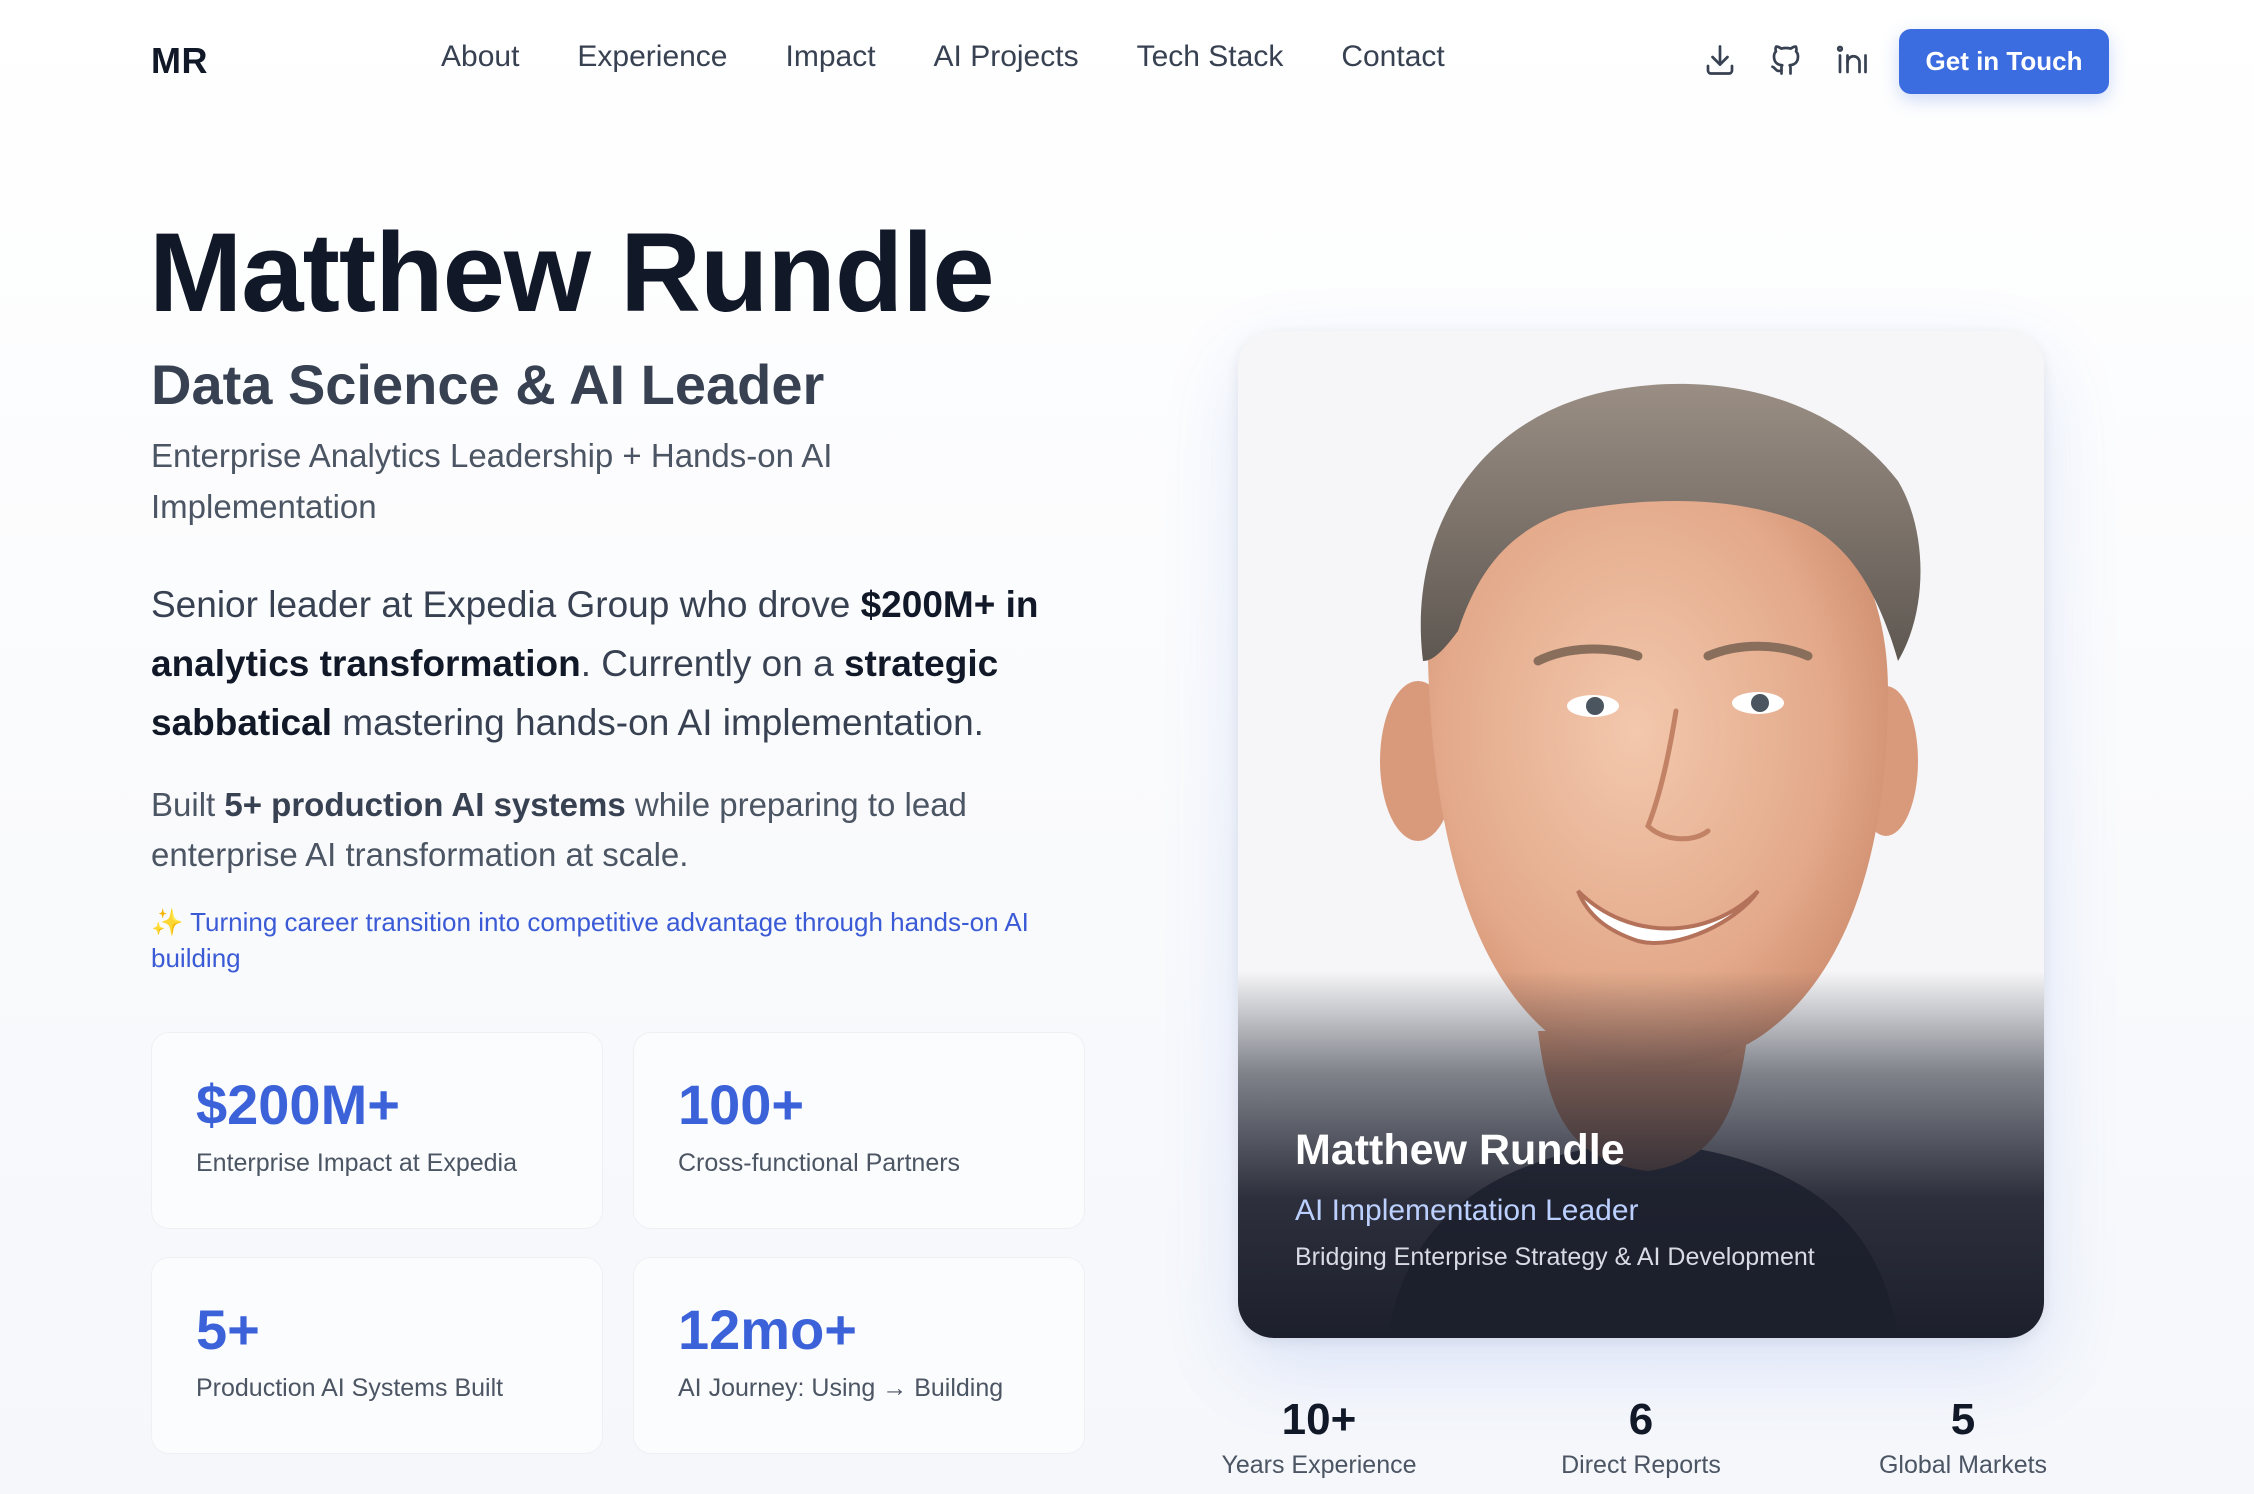 Image resolution: width=2254 pixels, height=1494 pixels. Describe the element at coordinates (2004, 61) in the screenshot. I see `get-in-touch-button: Get in Touch` at that location.